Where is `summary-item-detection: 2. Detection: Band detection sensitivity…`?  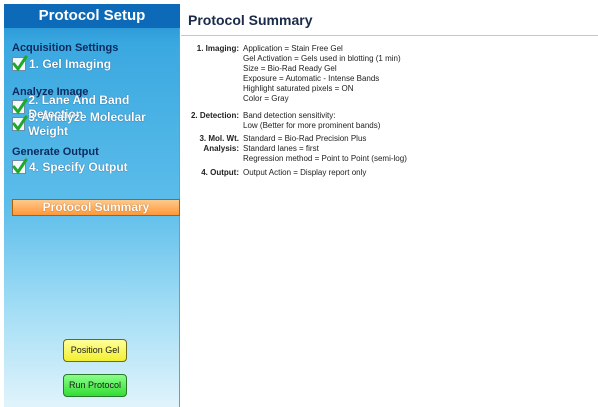 summary-item-detection: 2. Detection: Band detection sensitivity… is located at coordinates (280, 121).